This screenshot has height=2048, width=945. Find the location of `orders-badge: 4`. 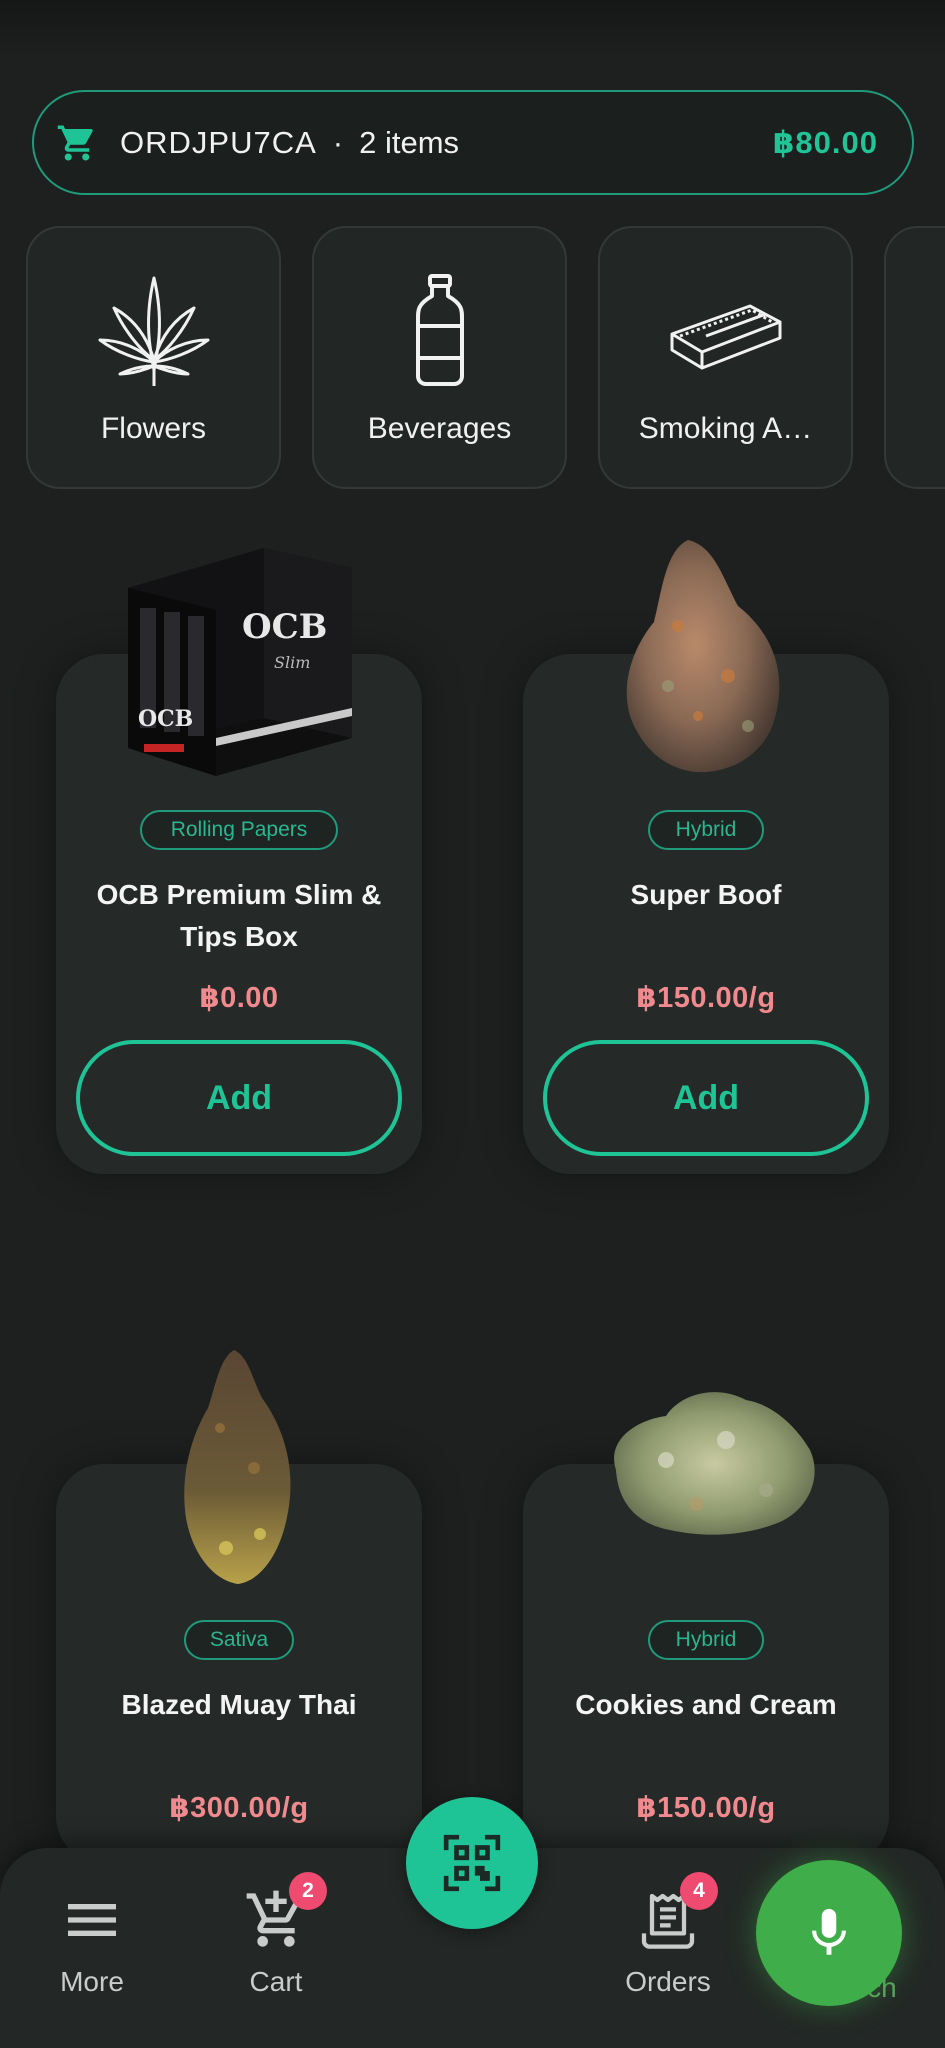

orders-badge: 4 is located at coordinates (699, 1891).